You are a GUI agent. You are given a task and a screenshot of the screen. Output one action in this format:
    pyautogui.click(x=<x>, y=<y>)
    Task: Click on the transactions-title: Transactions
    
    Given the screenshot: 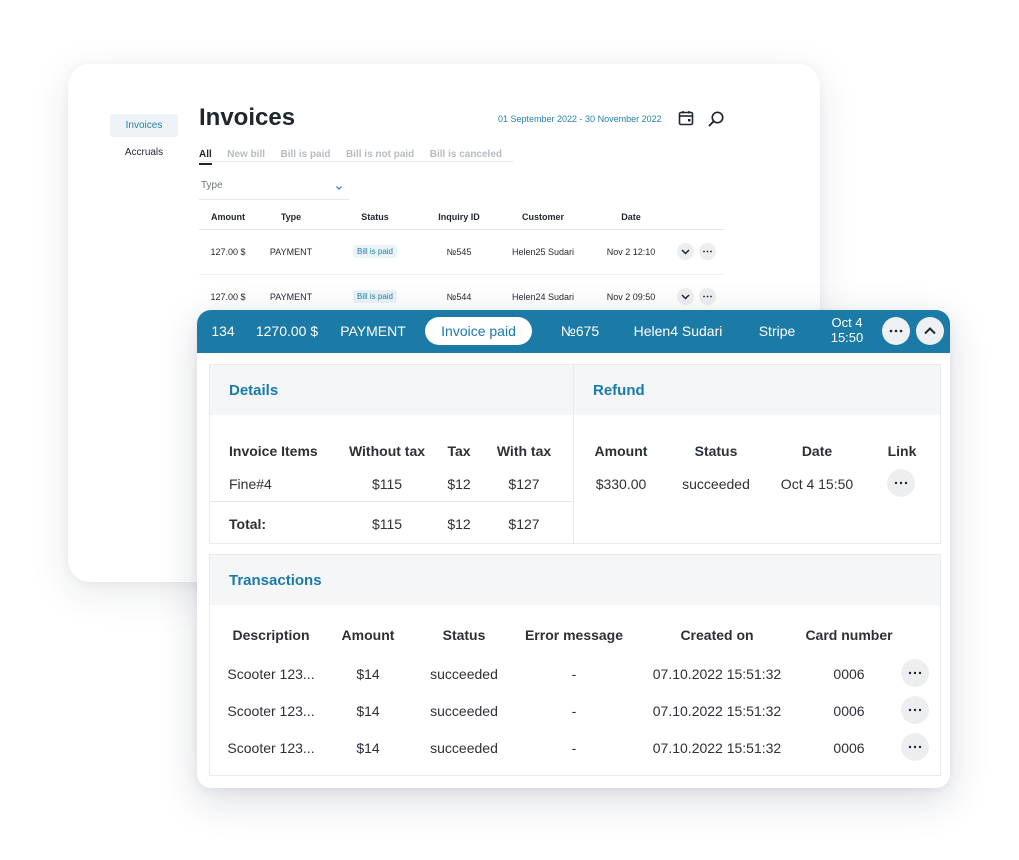 What is the action you would take?
    pyautogui.click(x=275, y=580)
    